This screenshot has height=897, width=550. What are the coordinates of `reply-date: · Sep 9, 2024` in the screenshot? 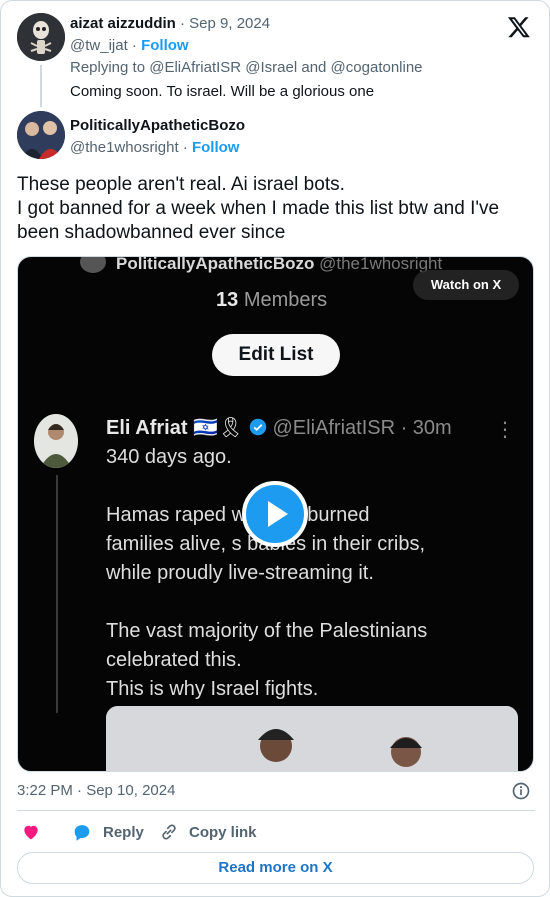 It's located at (225, 23).